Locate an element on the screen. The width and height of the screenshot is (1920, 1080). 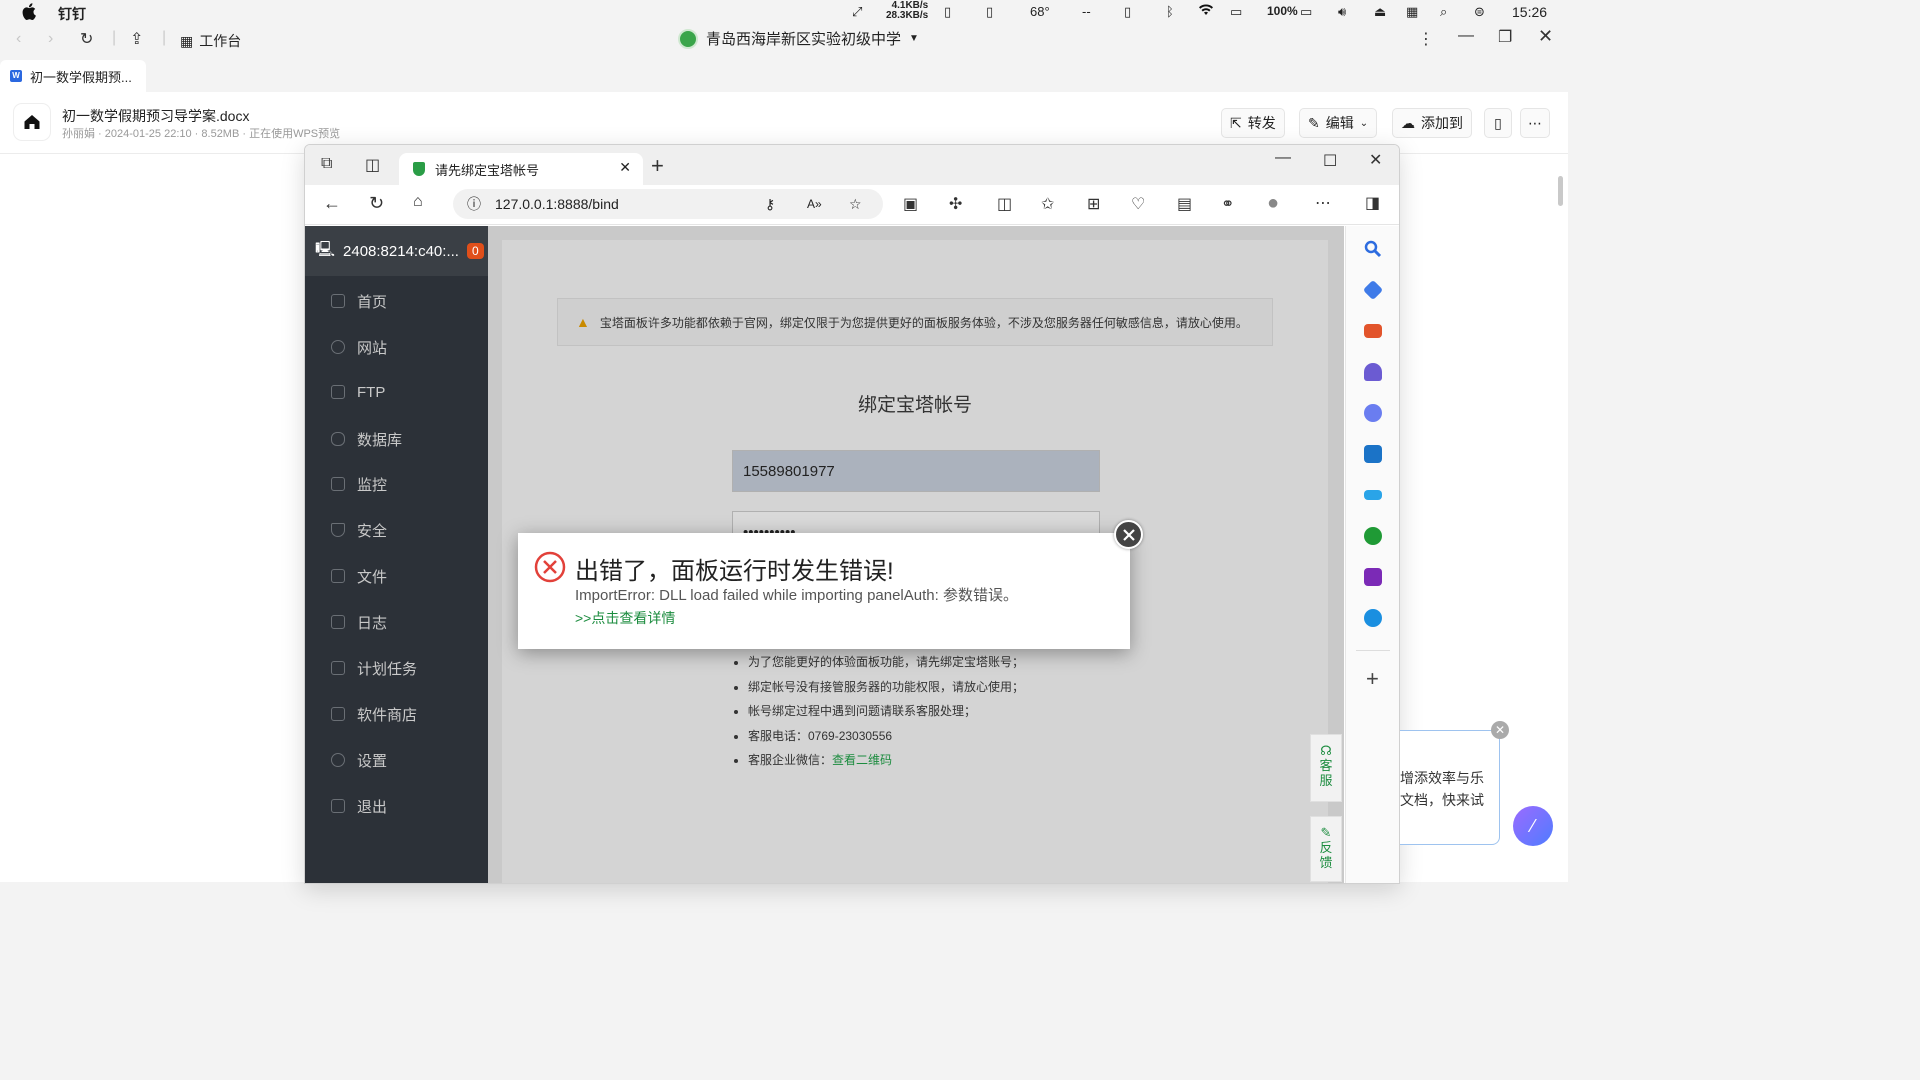
nav-item-logout: 退出 is located at coordinates (396, 806).